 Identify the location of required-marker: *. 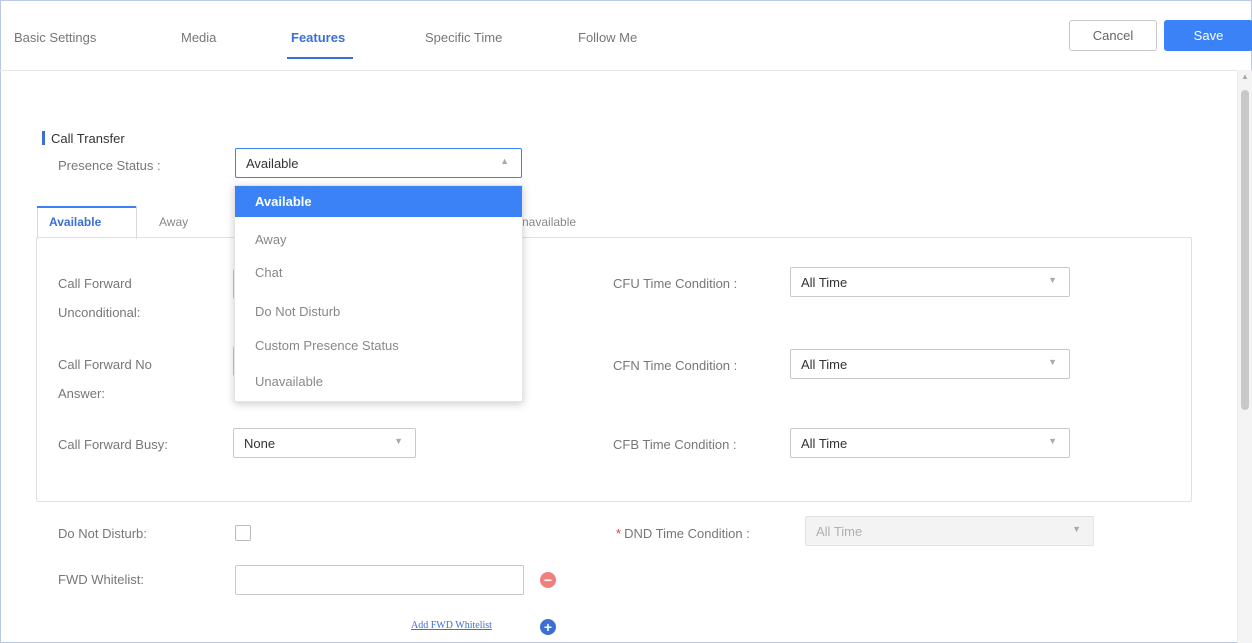
(619, 533).